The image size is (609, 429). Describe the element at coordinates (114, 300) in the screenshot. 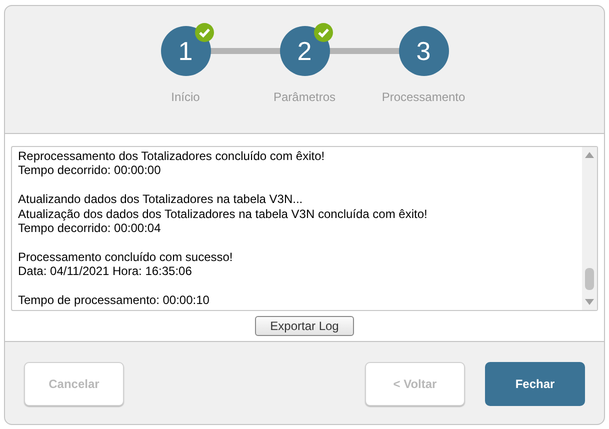

I see `log-line: Tempo de processamento: 00:00:10` at that location.